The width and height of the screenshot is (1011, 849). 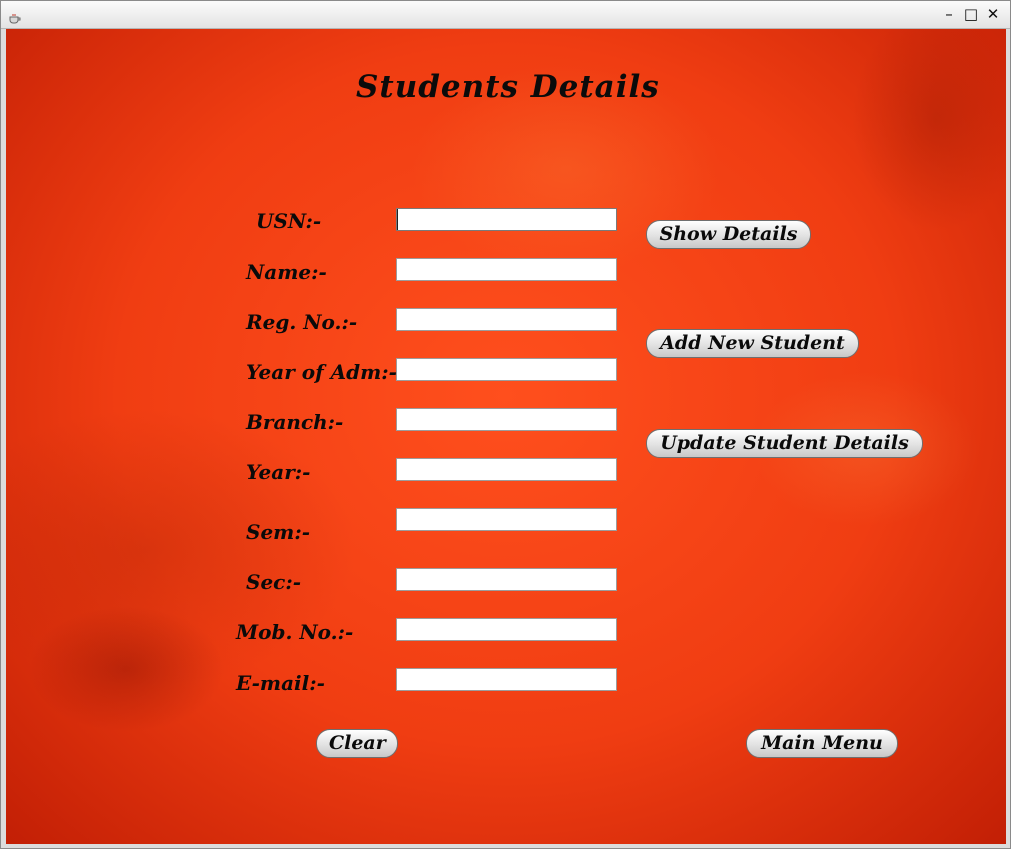 I want to click on email-label: E-mail:-, so click(x=280, y=683).